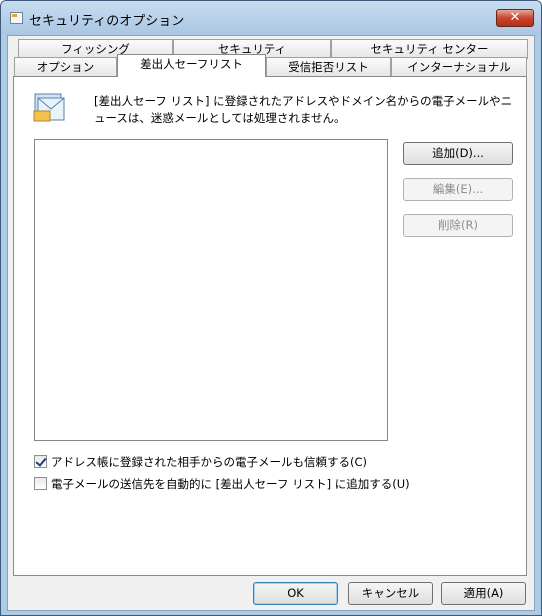 This screenshot has width=542, height=616. I want to click on cancel-button: キャンセル, so click(390, 593).